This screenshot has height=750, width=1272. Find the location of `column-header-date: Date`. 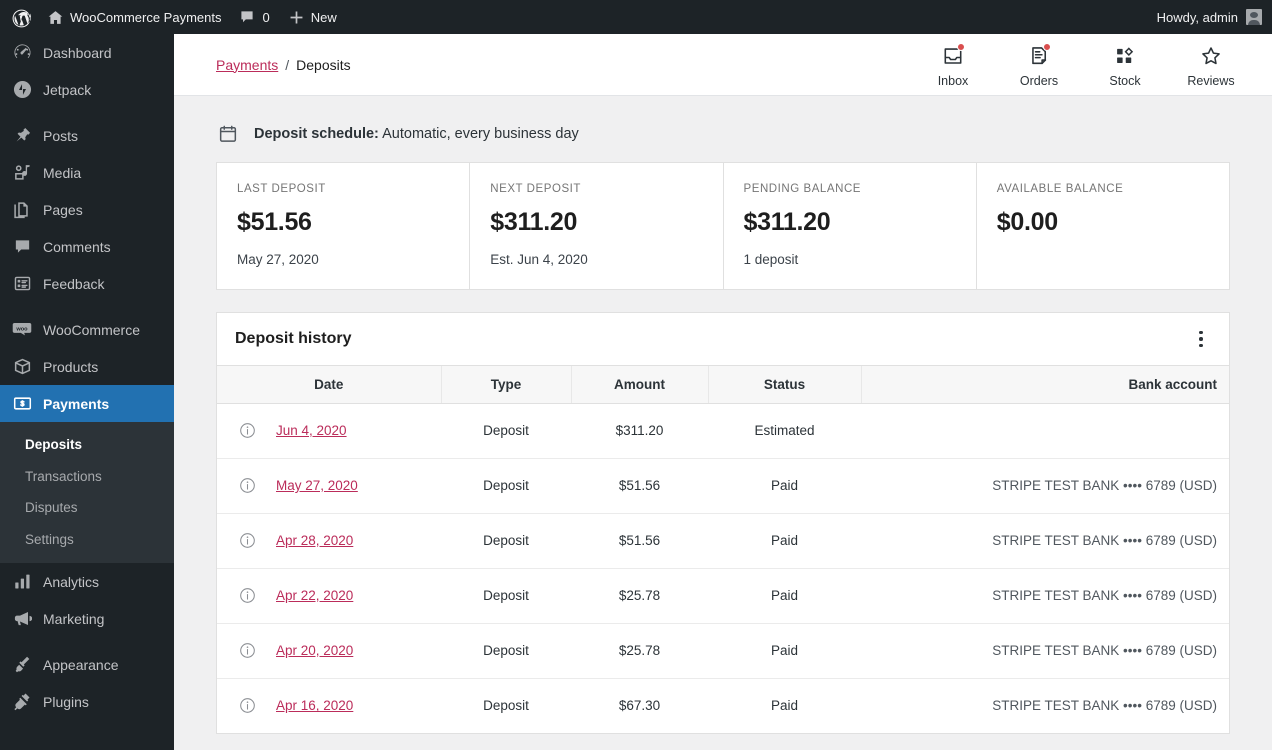

column-header-date: Date is located at coordinates (329, 385).